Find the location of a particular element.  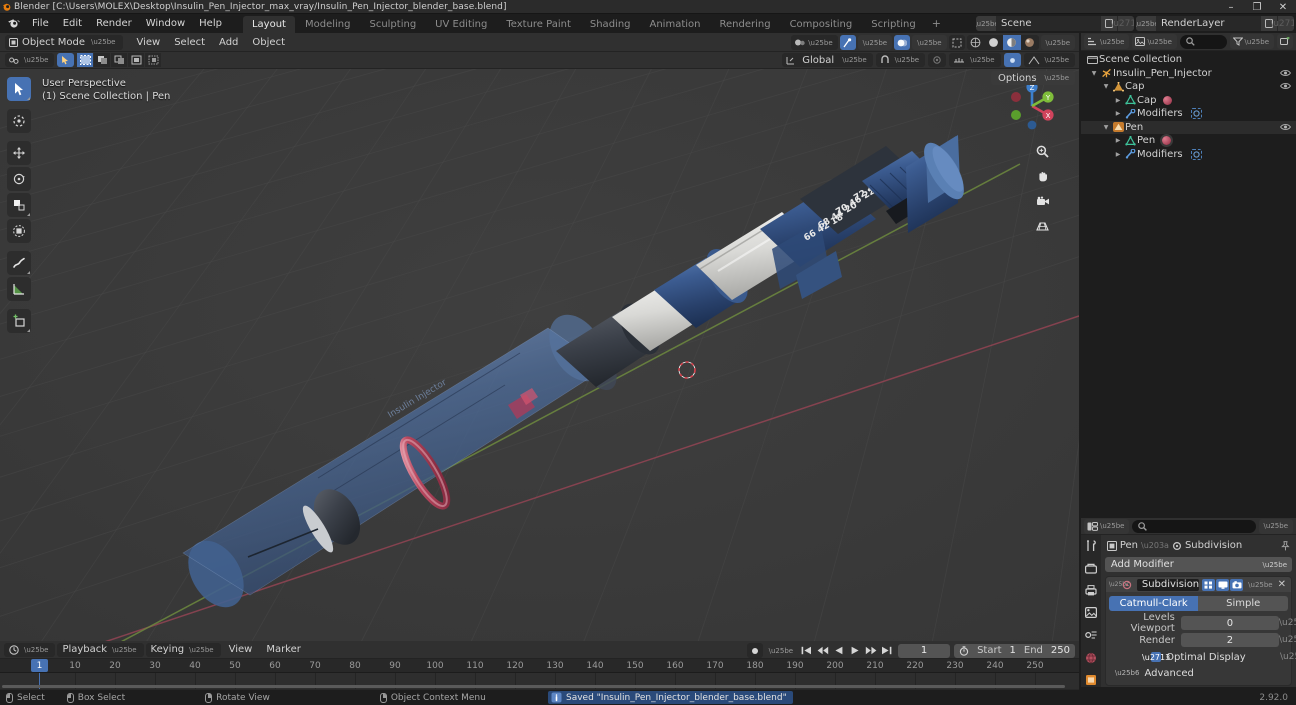

visibility-toggle: \u25be is located at coordinates (814, 42).